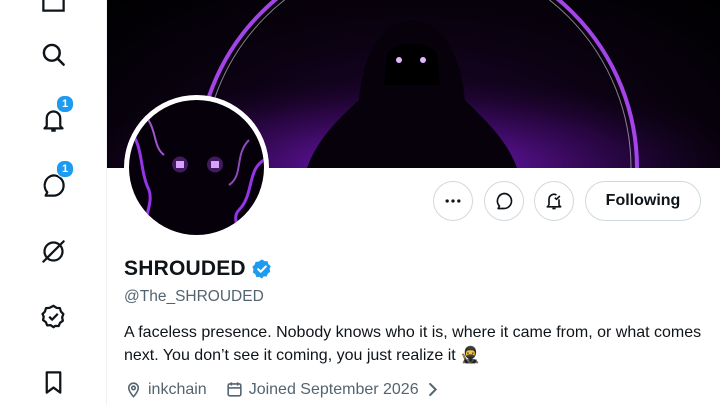 The height and width of the screenshot is (405, 720). What do you see at coordinates (65, 169) in the screenshot?
I see `messages-badge: 1` at bounding box center [65, 169].